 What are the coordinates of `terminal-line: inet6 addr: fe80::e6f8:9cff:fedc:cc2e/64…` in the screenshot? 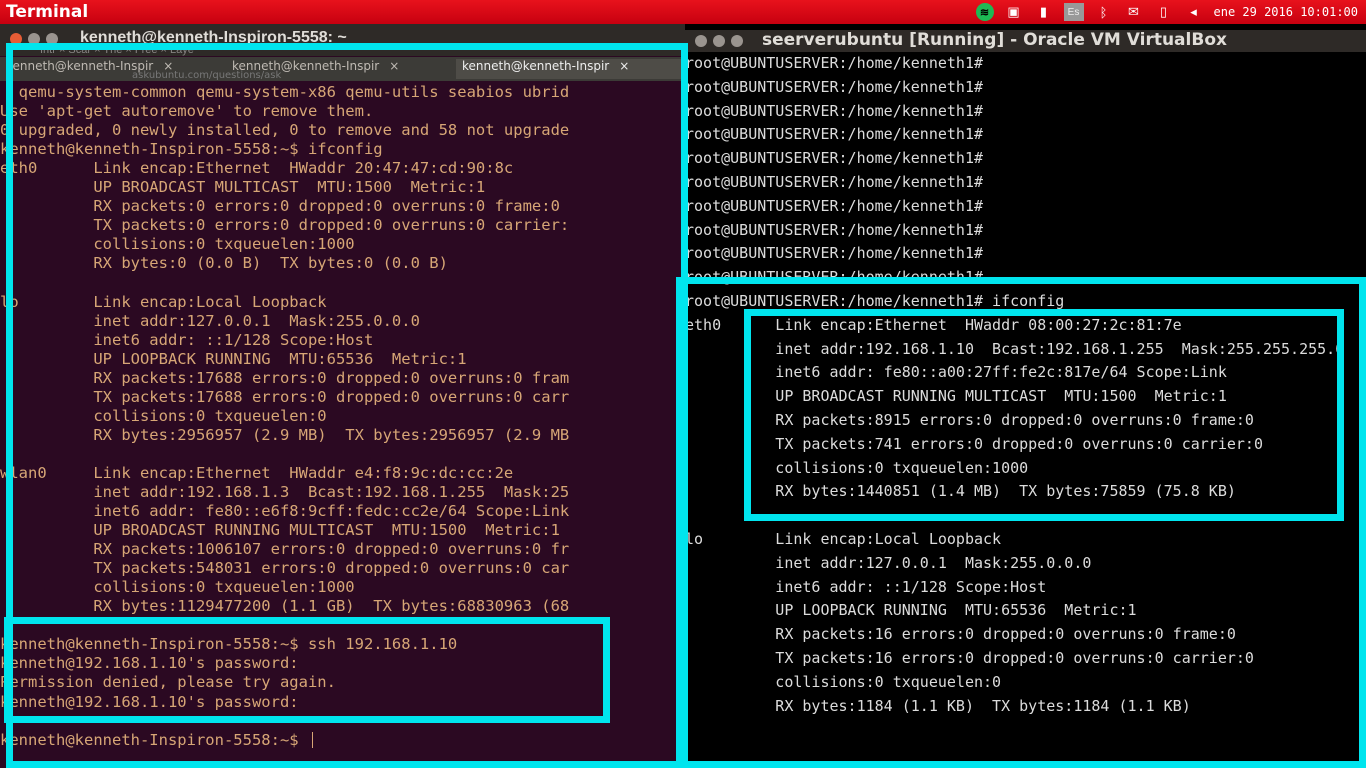 It's located at (285, 511).